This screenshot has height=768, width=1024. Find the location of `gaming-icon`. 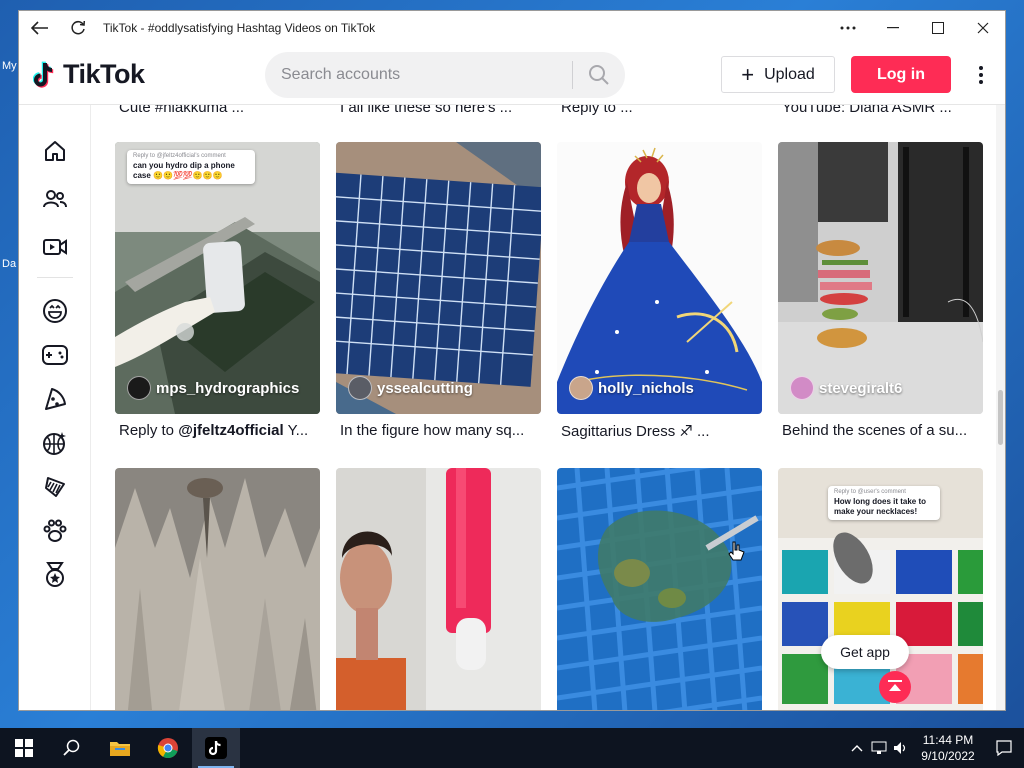

gaming-icon is located at coordinates (55, 355).